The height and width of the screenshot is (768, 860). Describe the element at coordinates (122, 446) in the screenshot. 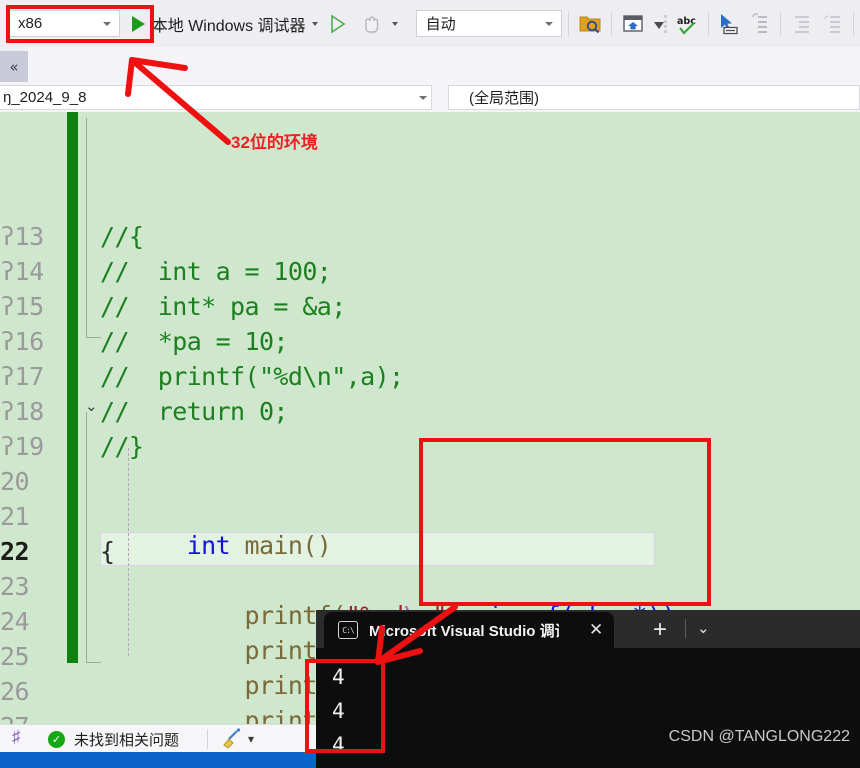

I see `code-line-19: //}` at that location.